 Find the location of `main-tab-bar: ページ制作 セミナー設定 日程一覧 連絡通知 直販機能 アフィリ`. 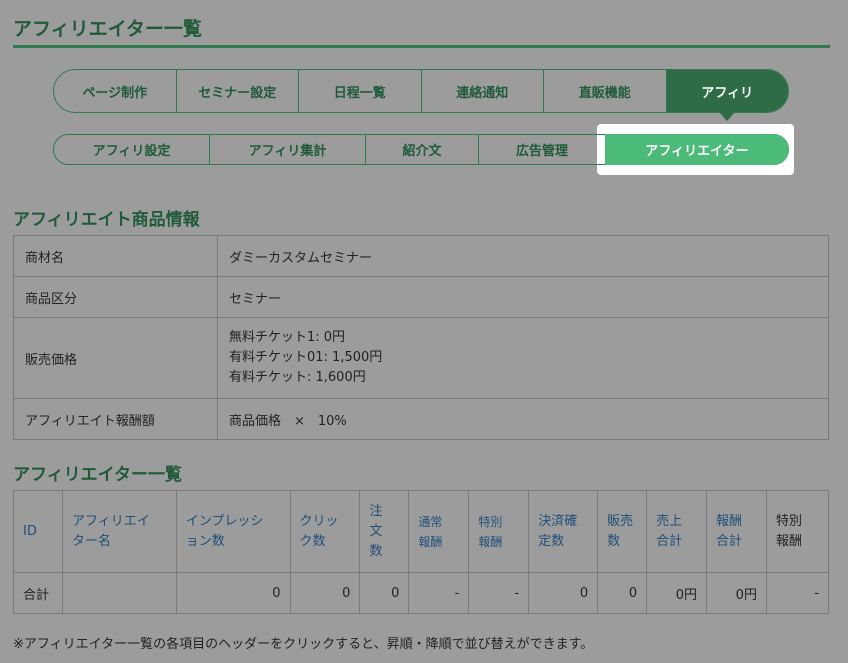

main-tab-bar: ページ制作 セミナー設定 日程一覧 連絡通知 直販機能 アフィリ is located at coordinates (421, 95).